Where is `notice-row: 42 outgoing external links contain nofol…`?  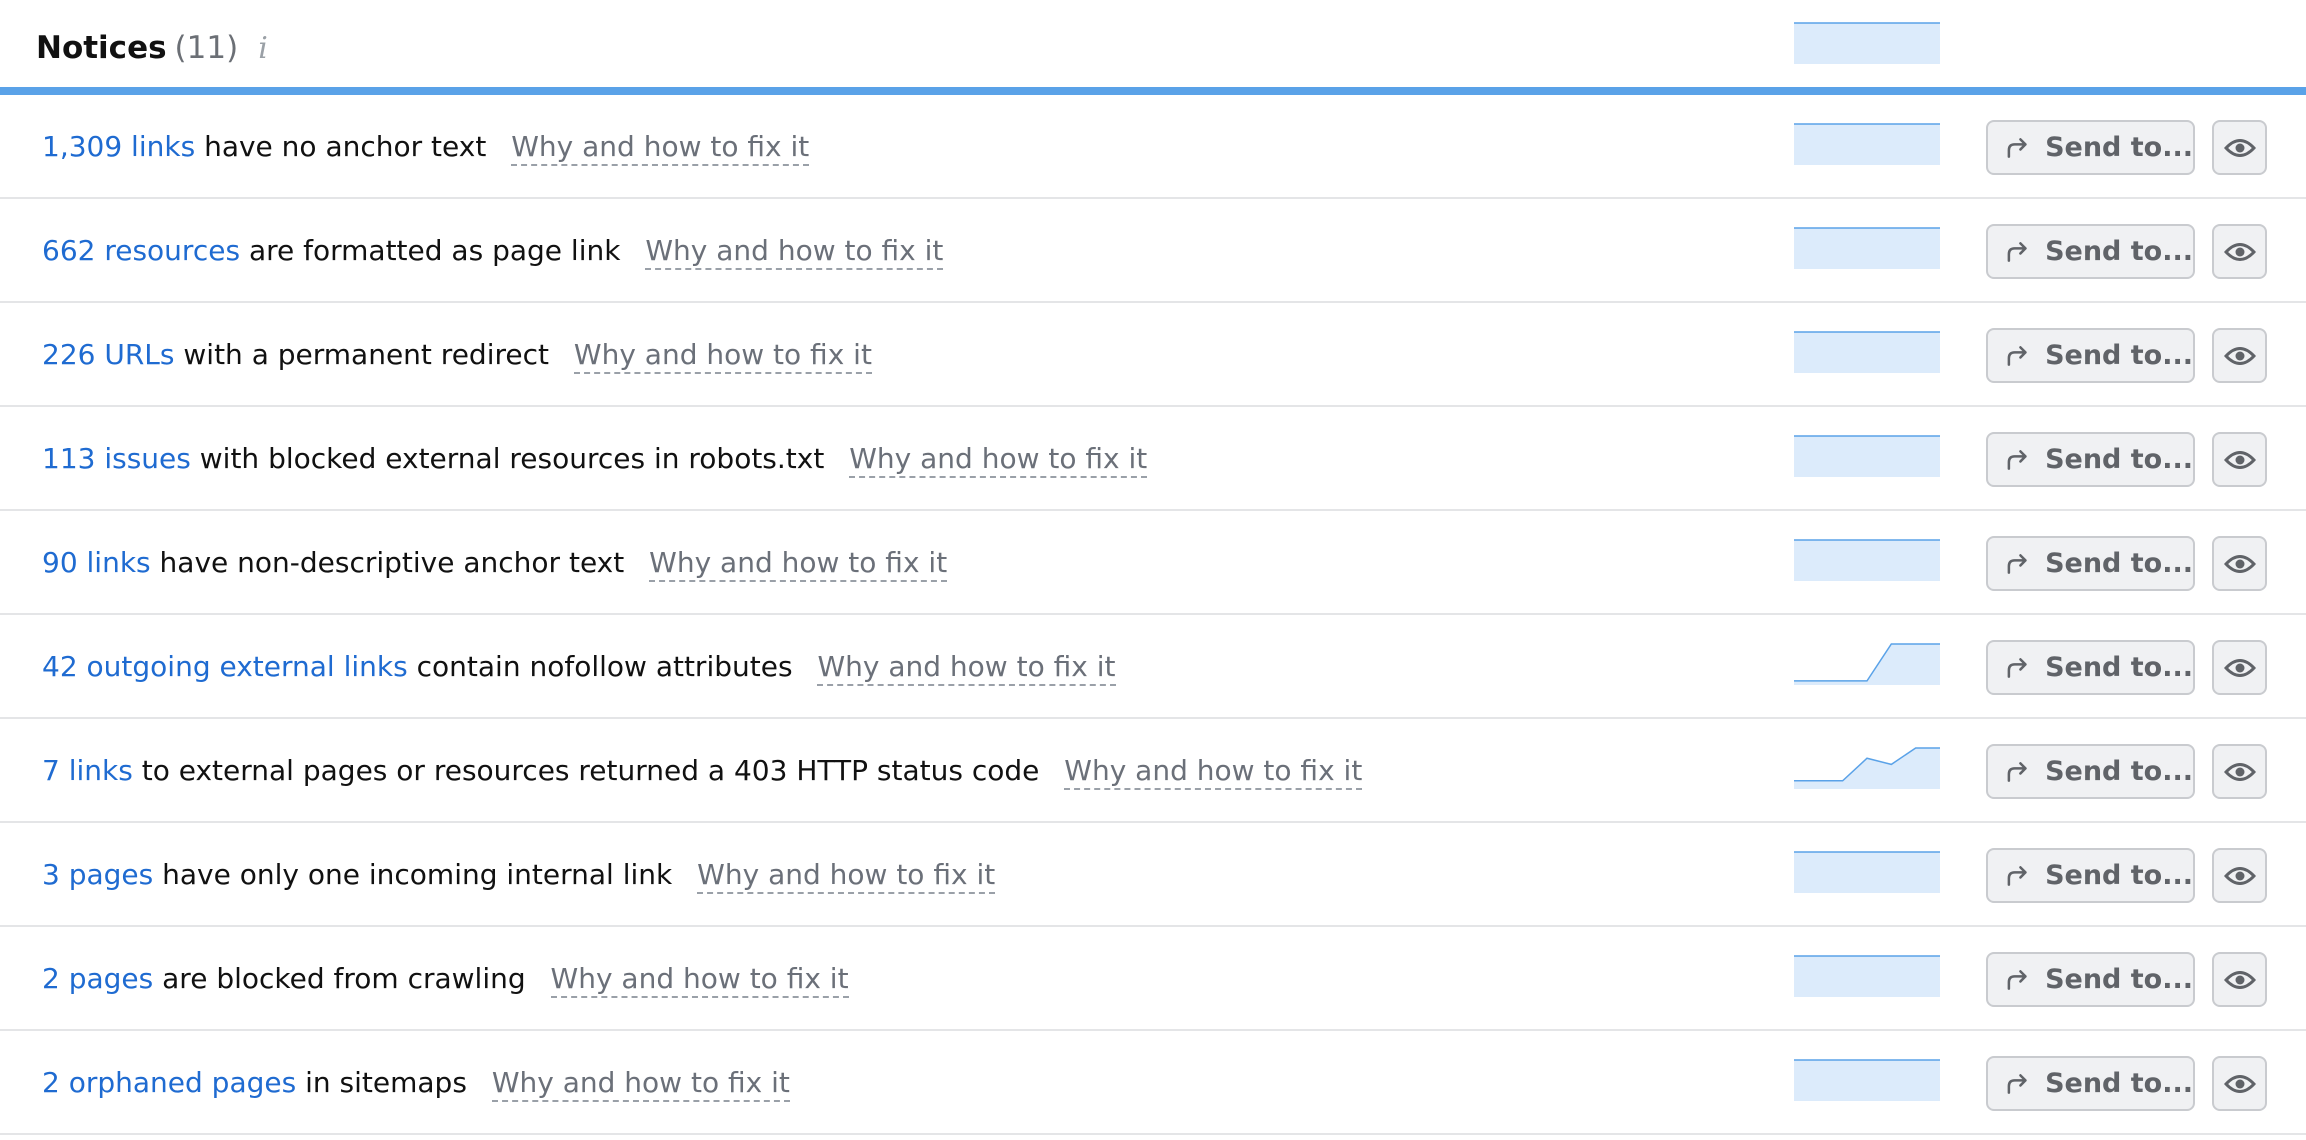 notice-row: 42 outgoing external links contain nofol… is located at coordinates (1153, 667).